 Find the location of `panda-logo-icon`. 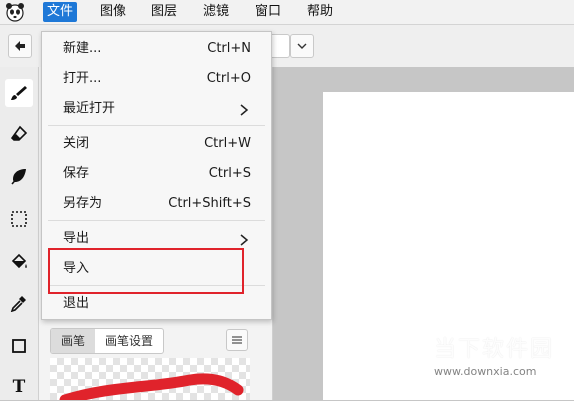

panda-logo-icon is located at coordinates (15, 12).